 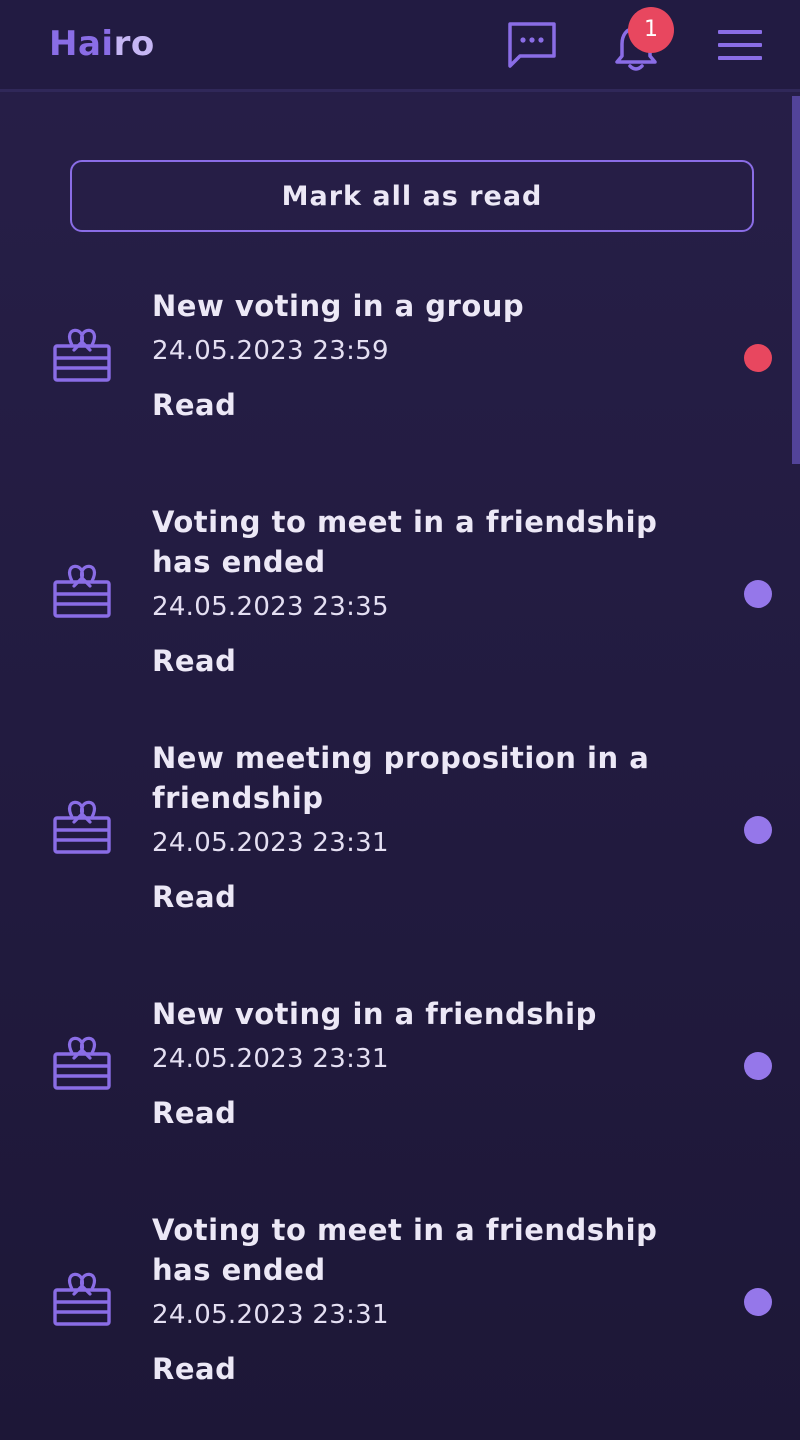 What do you see at coordinates (651, 30) in the screenshot?
I see `notification-count-badge: 1` at bounding box center [651, 30].